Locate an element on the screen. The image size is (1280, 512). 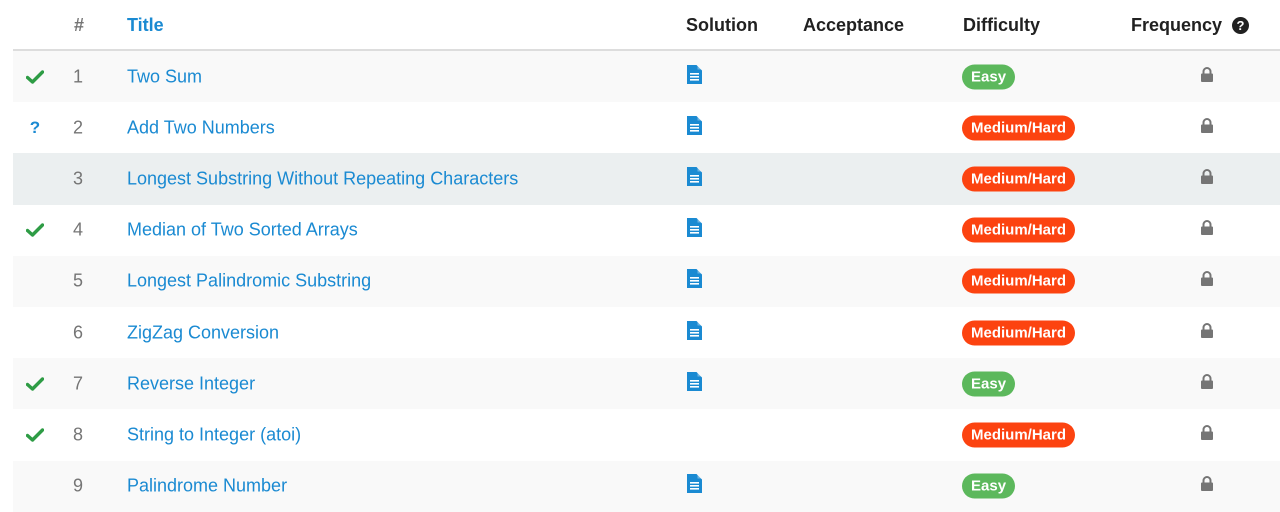
table-row: 1 Two Sum Easy is located at coordinates (646, 77).